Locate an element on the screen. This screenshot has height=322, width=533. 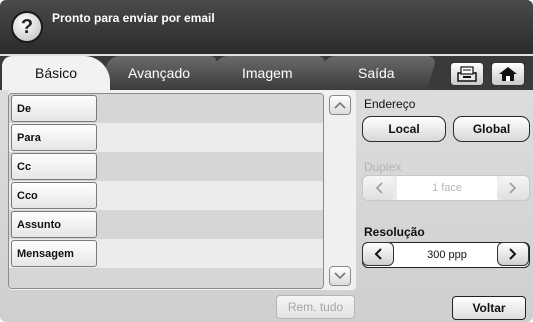
tab-avancado: Avançado is located at coordinates (159, 73).